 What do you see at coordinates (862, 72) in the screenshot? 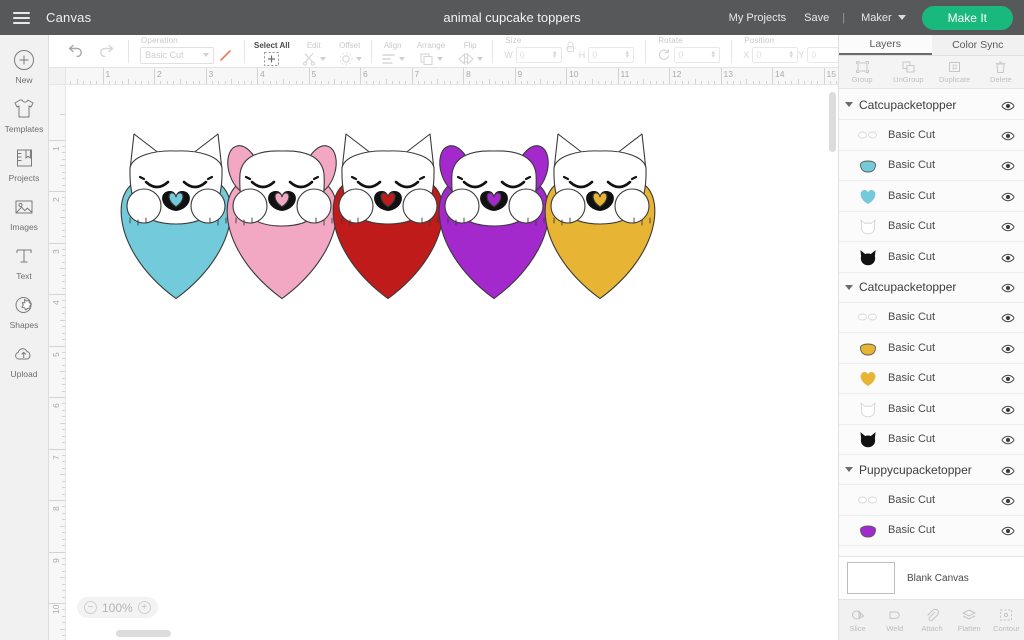
I see `group-button: Group` at bounding box center [862, 72].